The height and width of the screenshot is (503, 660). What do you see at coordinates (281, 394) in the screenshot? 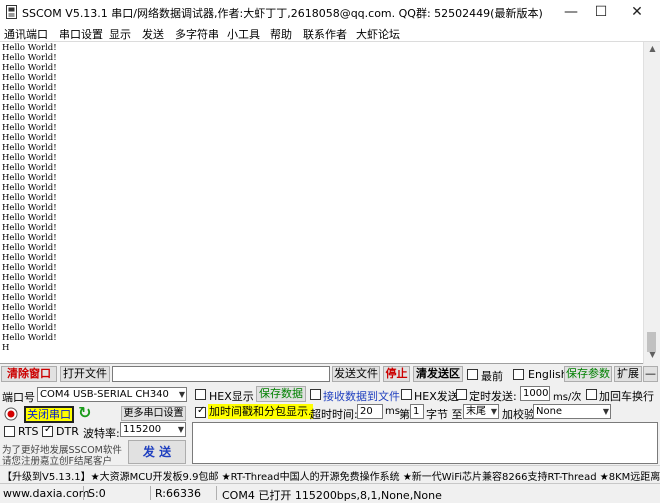
I see `save-data-button: 保存数据` at bounding box center [281, 394].